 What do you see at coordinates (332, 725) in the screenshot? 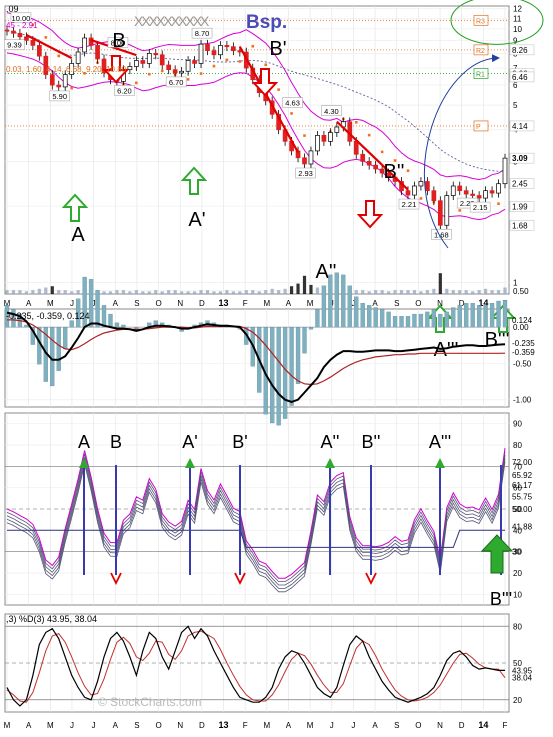
I see `x-tick-label: J` at bounding box center [332, 725].